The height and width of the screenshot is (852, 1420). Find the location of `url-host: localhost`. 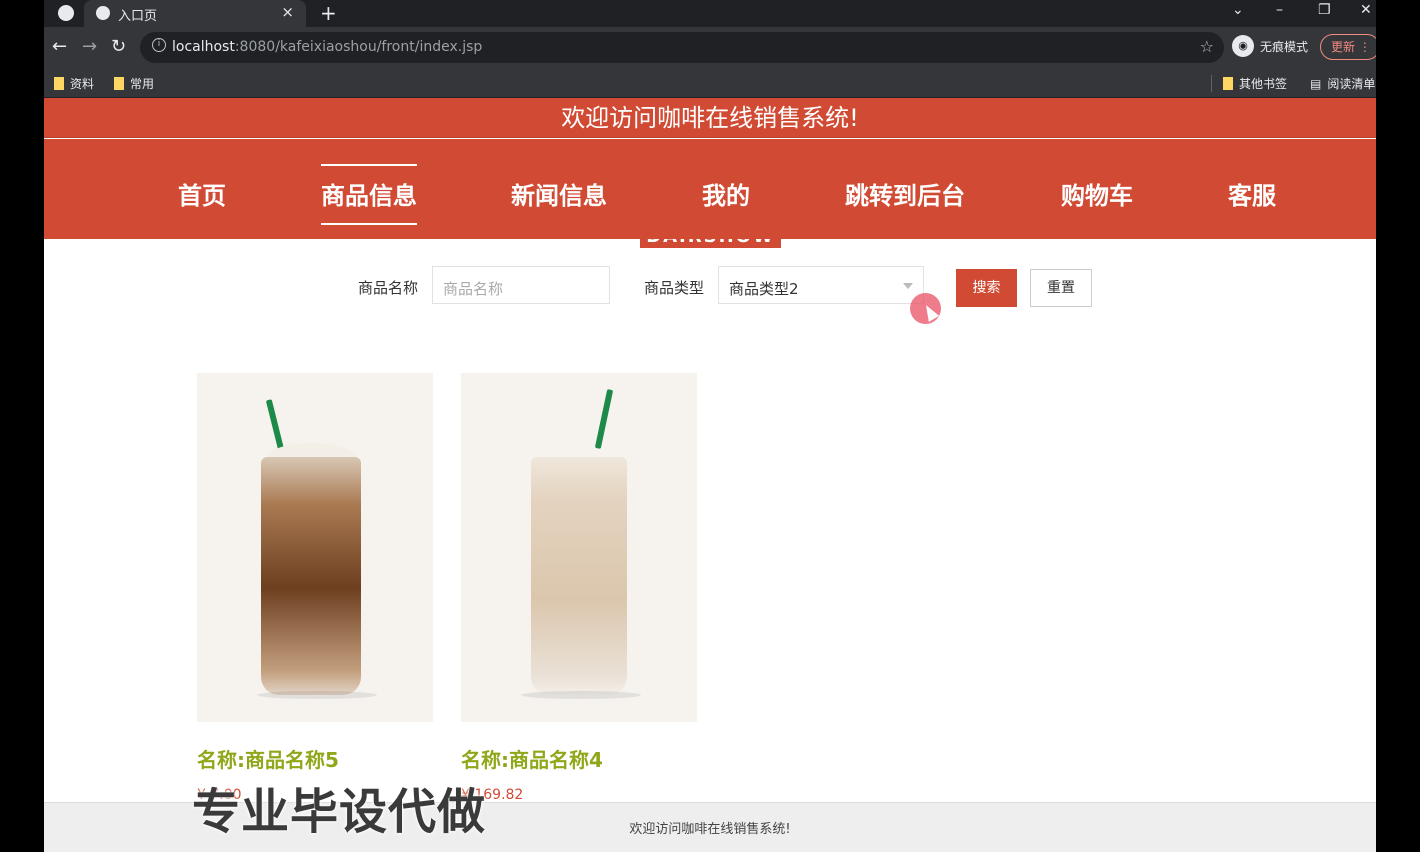

url-host: localhost is located at coordinates (203, 47).